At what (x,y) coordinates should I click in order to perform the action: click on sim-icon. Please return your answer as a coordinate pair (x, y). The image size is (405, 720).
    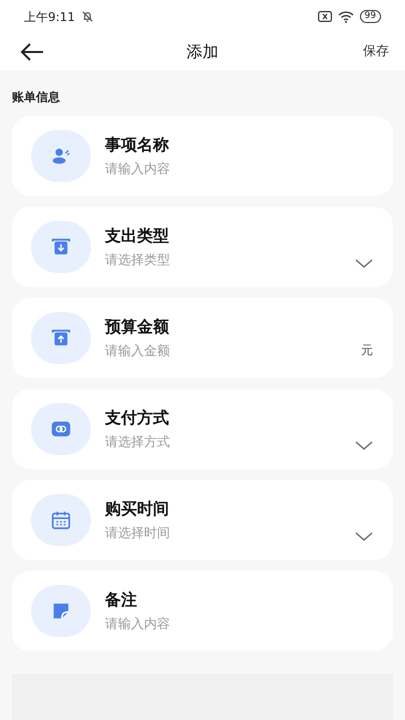
    Looking at the image, I should click on (325, 16).